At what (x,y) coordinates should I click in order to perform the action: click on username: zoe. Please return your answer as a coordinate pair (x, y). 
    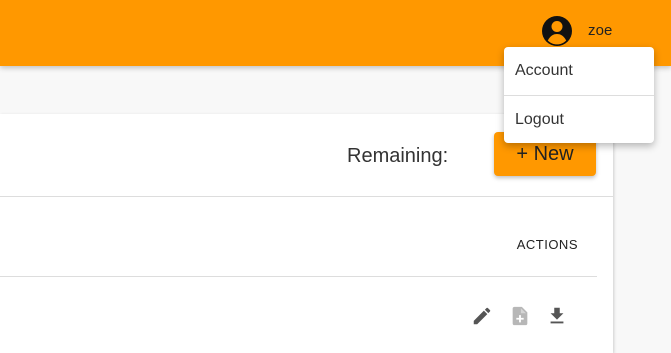
    Looking at the image, I should click on (600, 31).